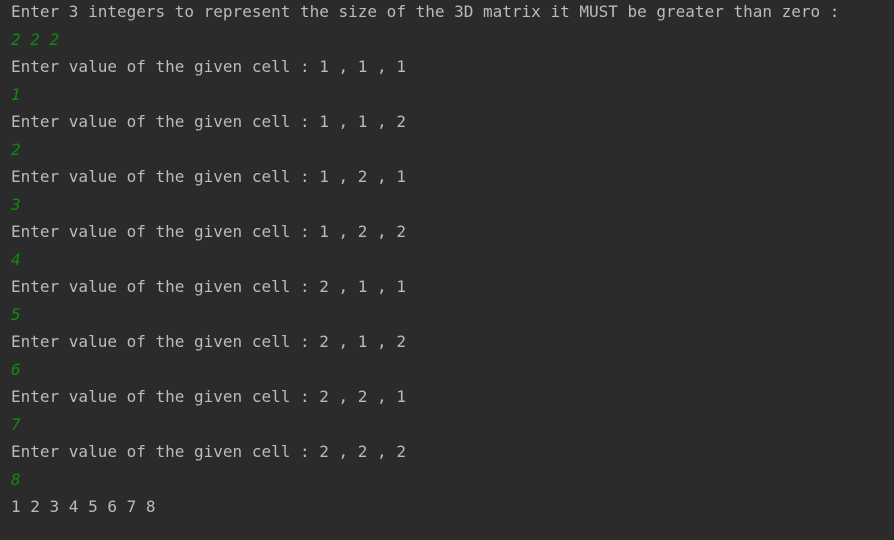 This screenshot has width=894, height=540. What do you see at coordinates (83, 506) in the screenshot?
I see `matrix-output: 1 2 3 4 5 6 7 8` at bounding box center [83, 506].